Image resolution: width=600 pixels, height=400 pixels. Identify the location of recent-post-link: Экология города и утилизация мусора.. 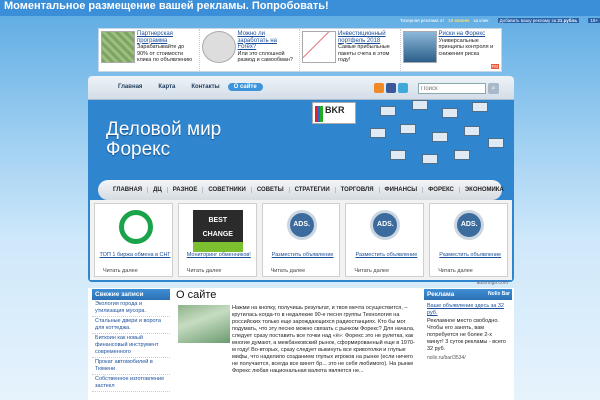
(131, 308).